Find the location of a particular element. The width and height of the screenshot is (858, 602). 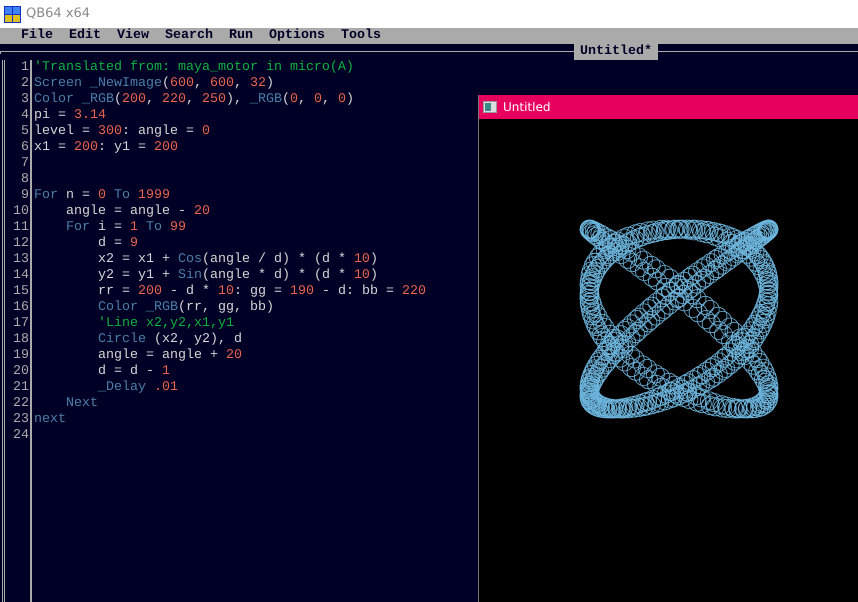

line-number: 13 is located at coordinates (20, 260).